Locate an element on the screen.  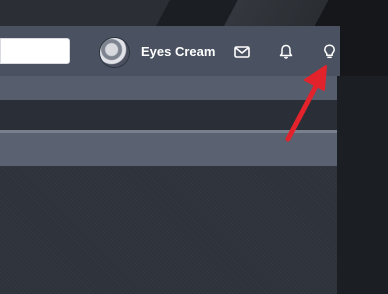
panel-header is located at coordinates (168, 148).